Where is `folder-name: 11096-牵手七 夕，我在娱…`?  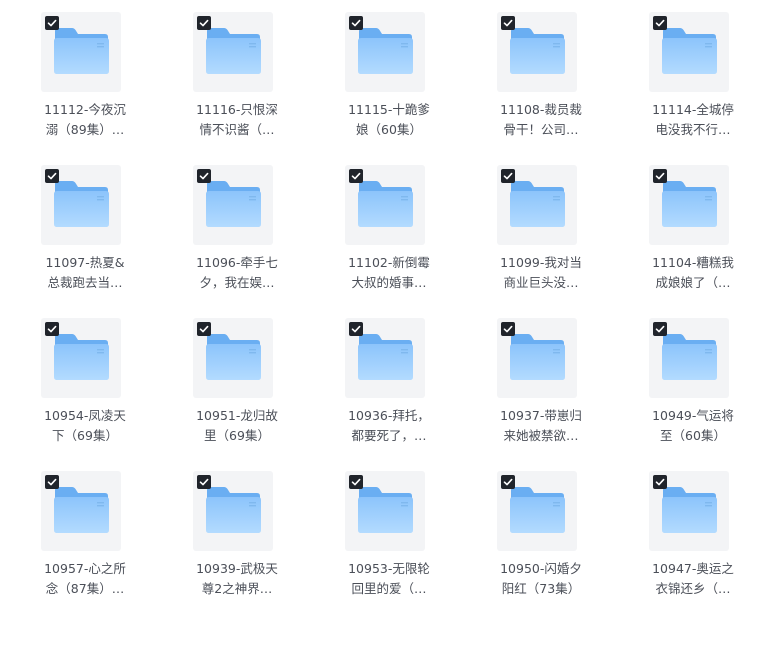
folder-name: 11096-牵手七 夕，我在娱… is located at coordinates (237, 273).